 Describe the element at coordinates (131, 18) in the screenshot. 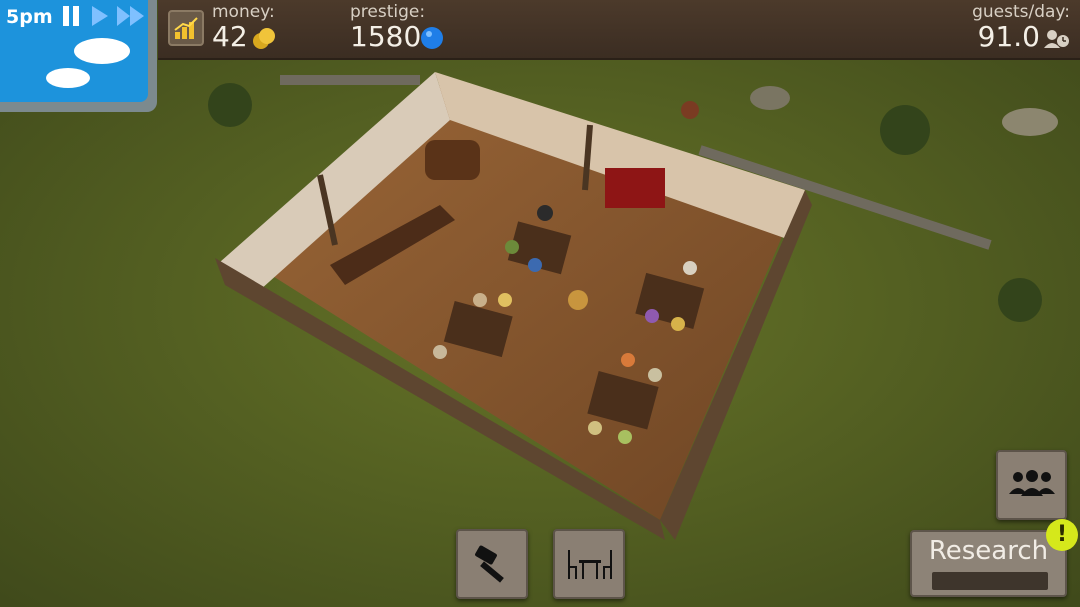

I see `fast-forward-icon` at that location.